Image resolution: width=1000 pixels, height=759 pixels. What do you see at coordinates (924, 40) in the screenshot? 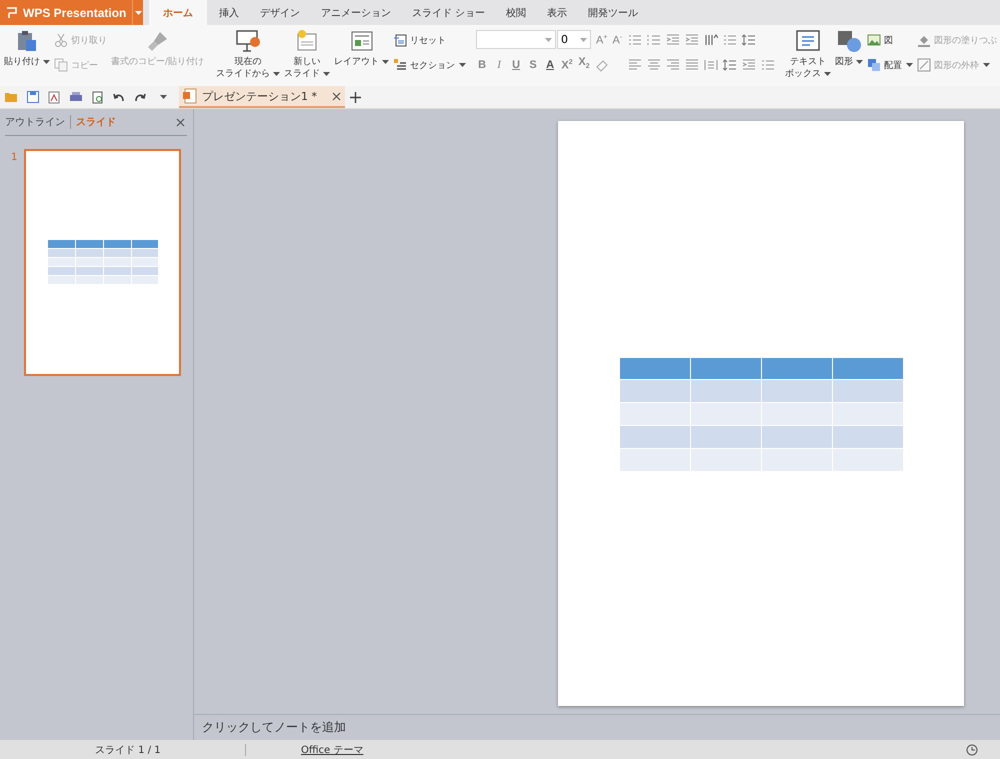
I see `fill-icon` at bounding box center [924, 40].